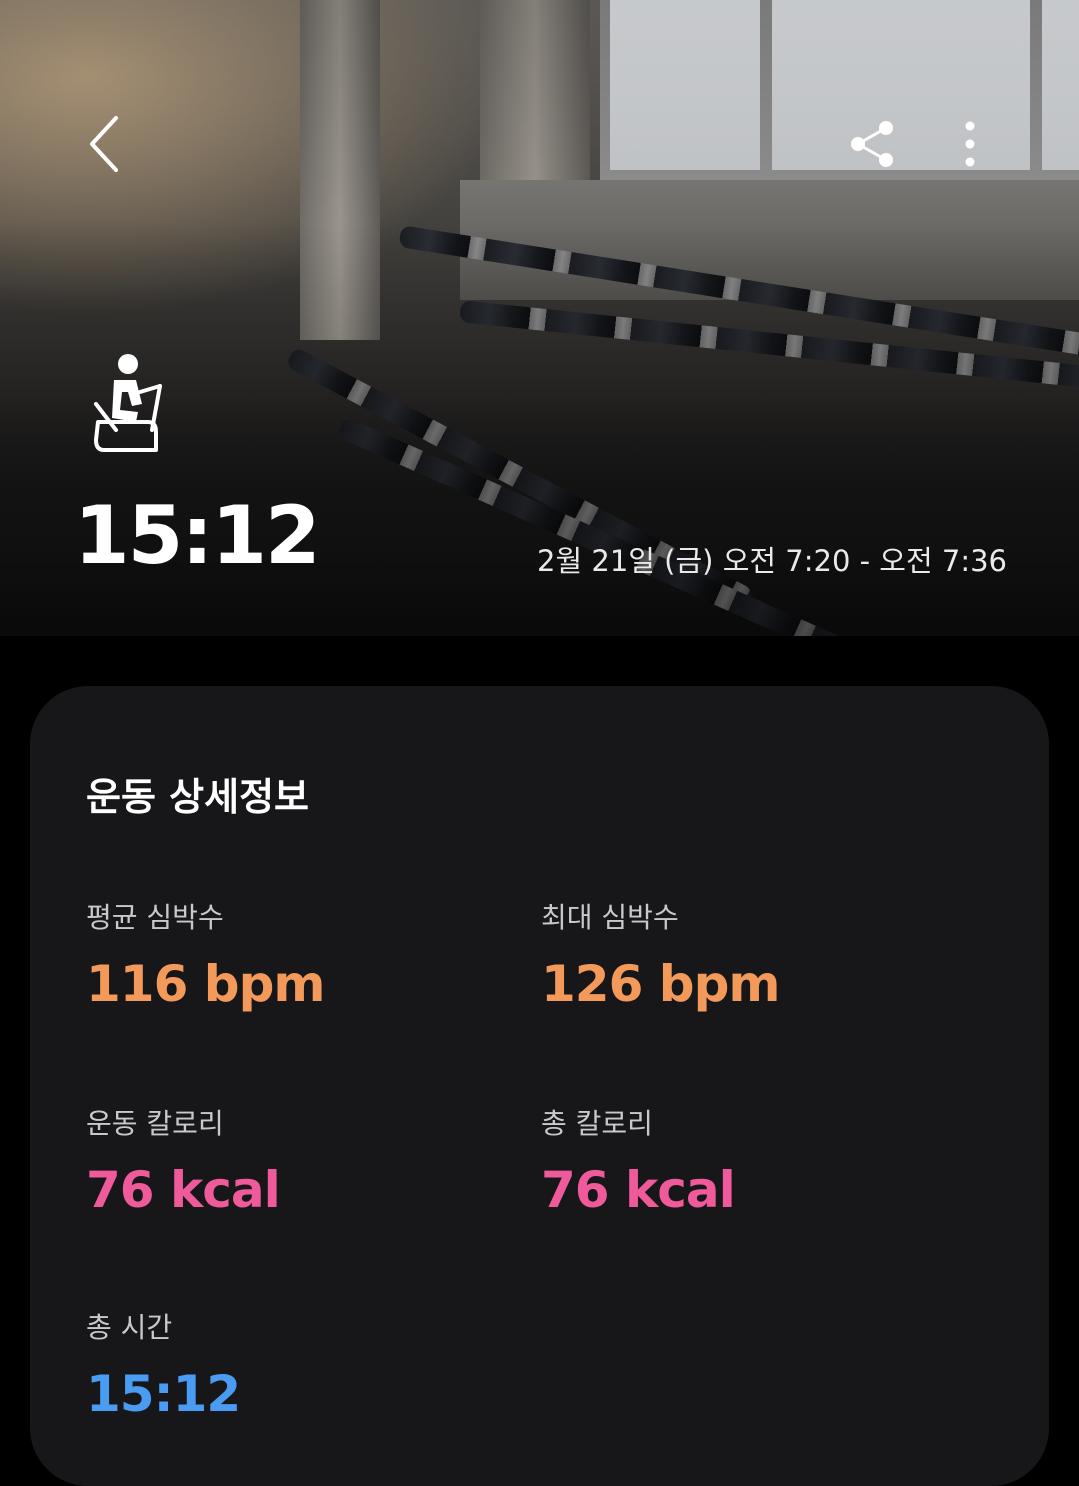  I want to click on metric-exercise-calories: 운동 칼로리 76 kcal, so click(296, 1163).